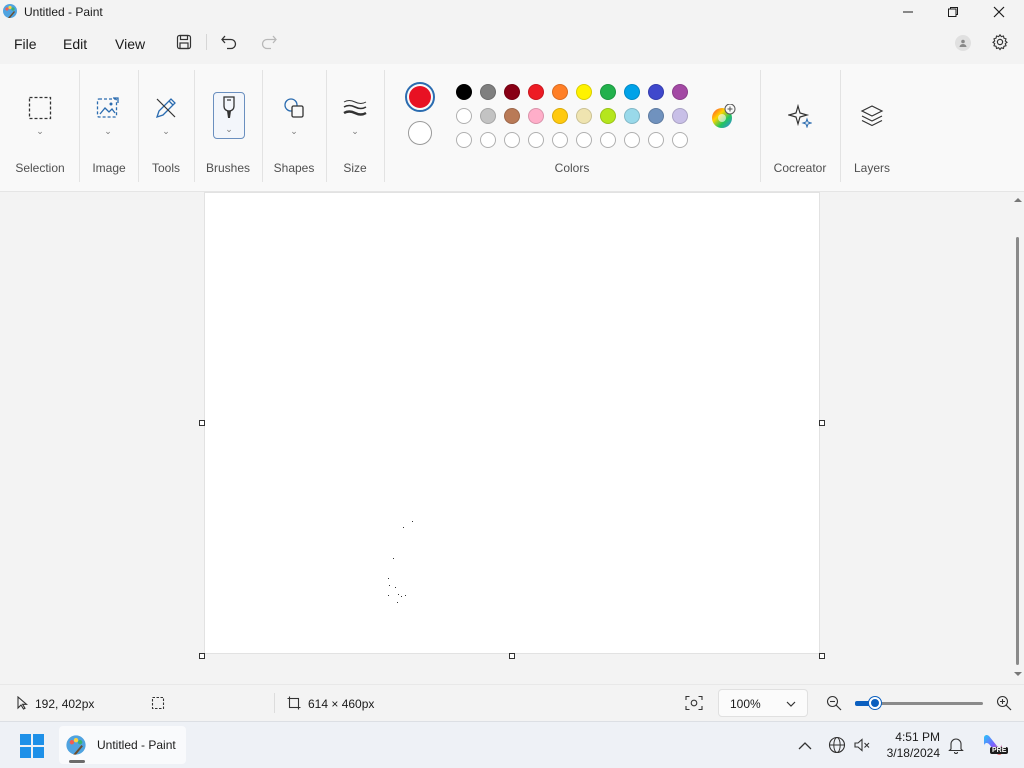 This screenshot has height=768, width=1024. I want to click on undo-button, so click(229, 42).